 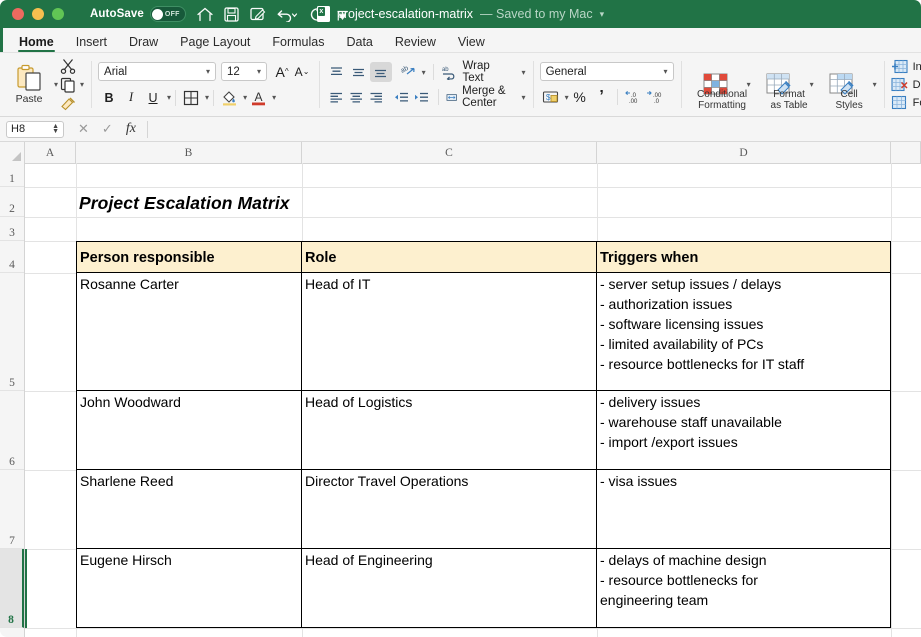 What do you see at coordinates (449, 152) in the screenshot?
I see `column-header-c: C` at bounding box center [449, 152].